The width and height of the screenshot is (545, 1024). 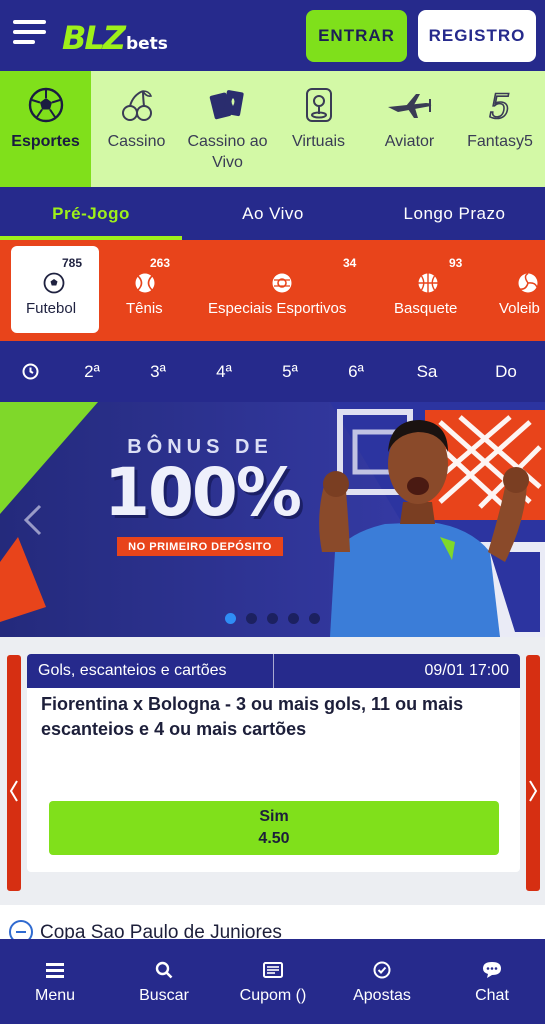 I want to click on header-divider, so click(x=273, y=671).